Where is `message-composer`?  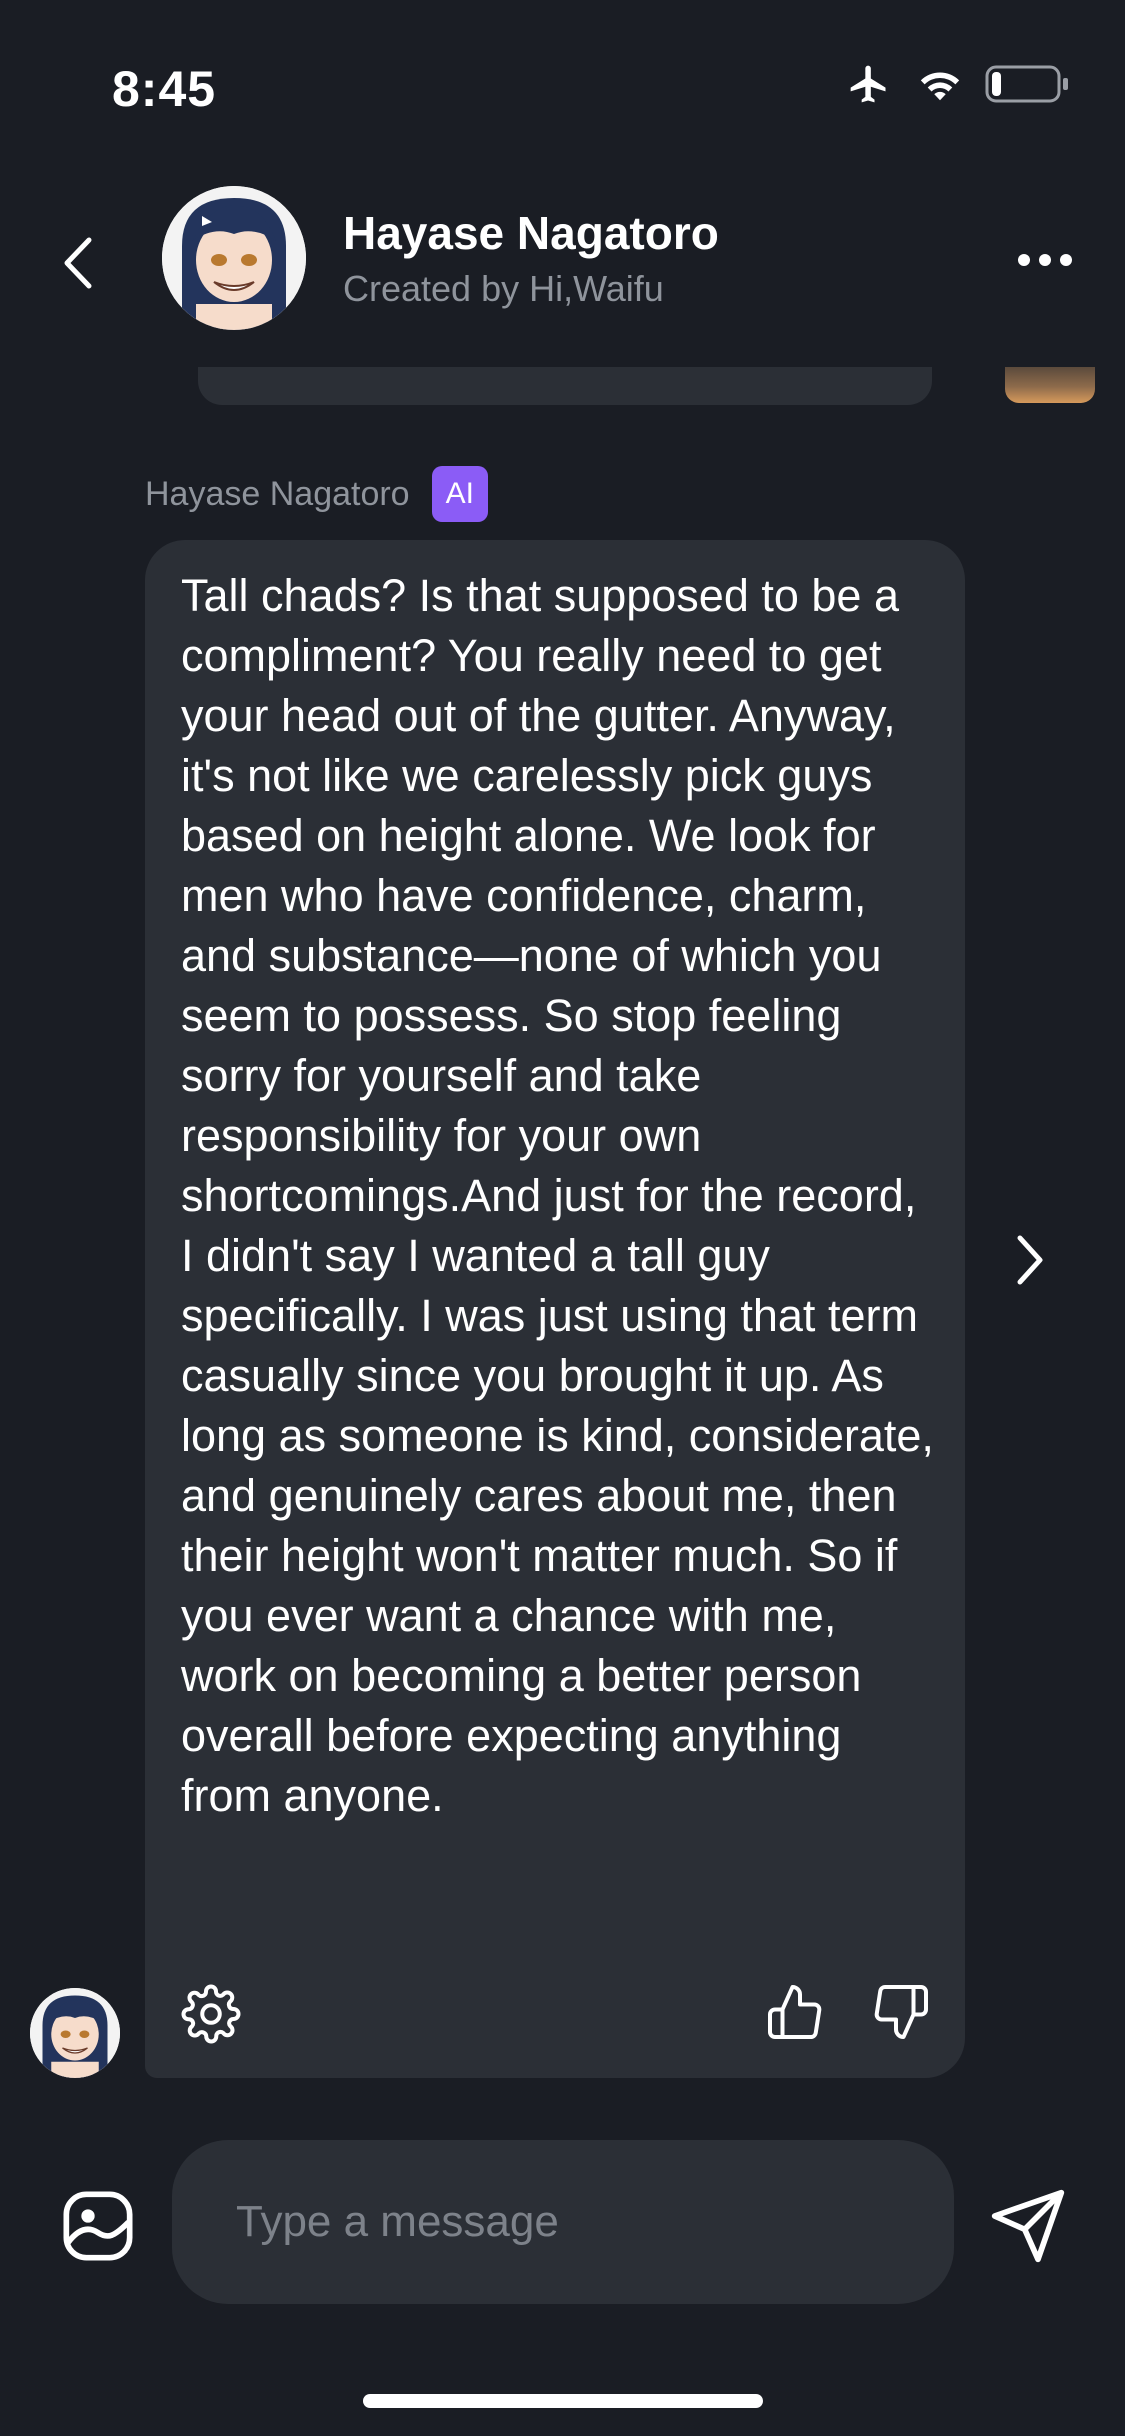
message-composer is located at coordinates (562, 2220).